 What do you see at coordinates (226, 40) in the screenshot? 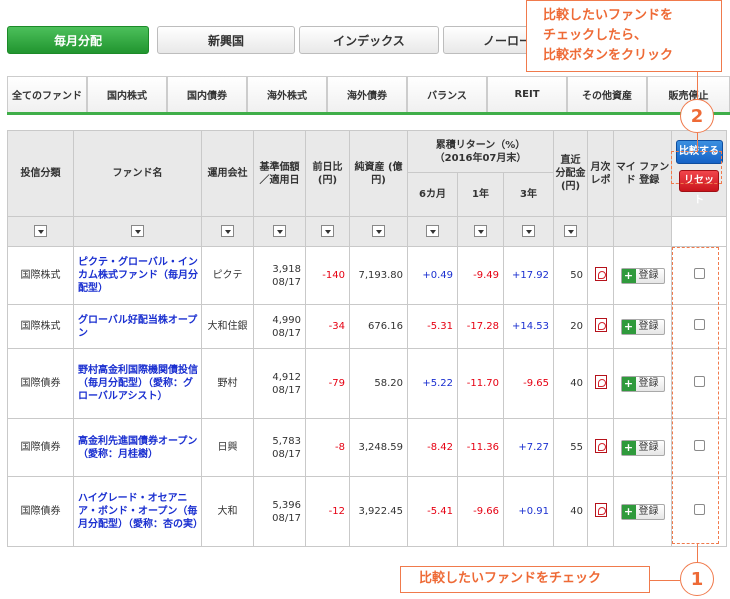
I see `tab-emerging: 新興国` at bounding box center [226, 40].